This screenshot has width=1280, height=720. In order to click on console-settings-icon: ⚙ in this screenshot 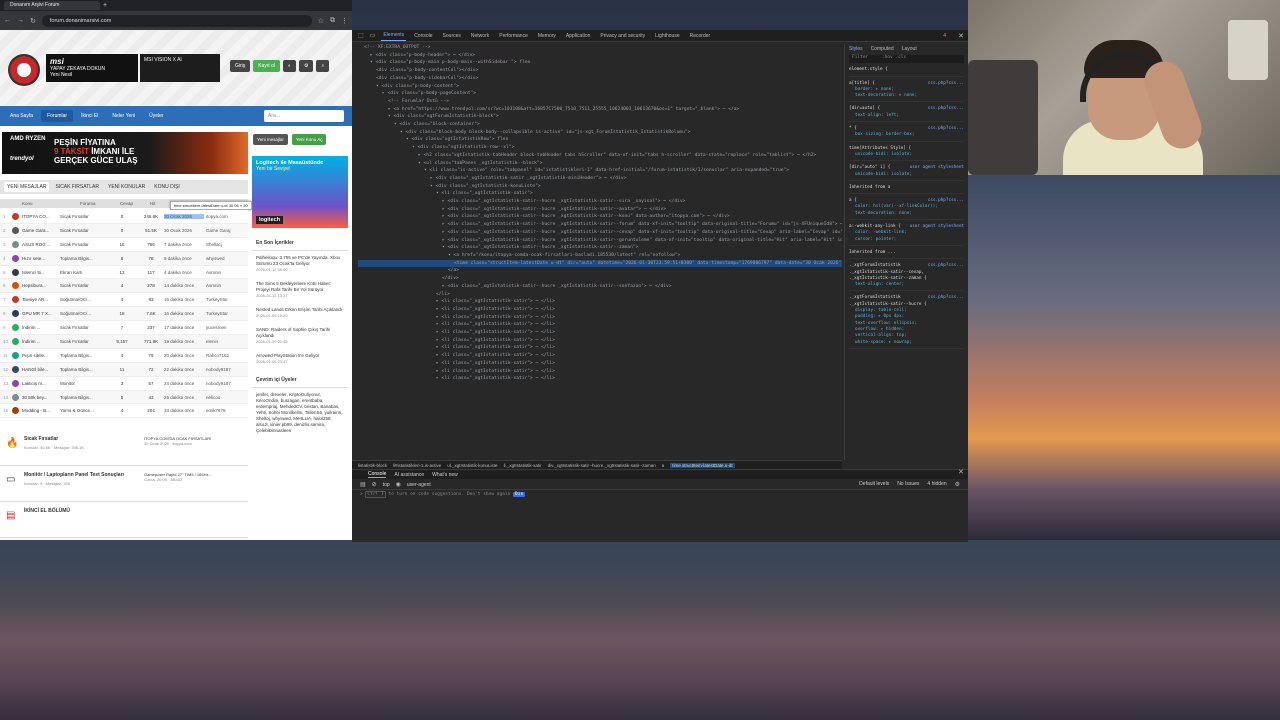, I will do `click(957, 484)`.